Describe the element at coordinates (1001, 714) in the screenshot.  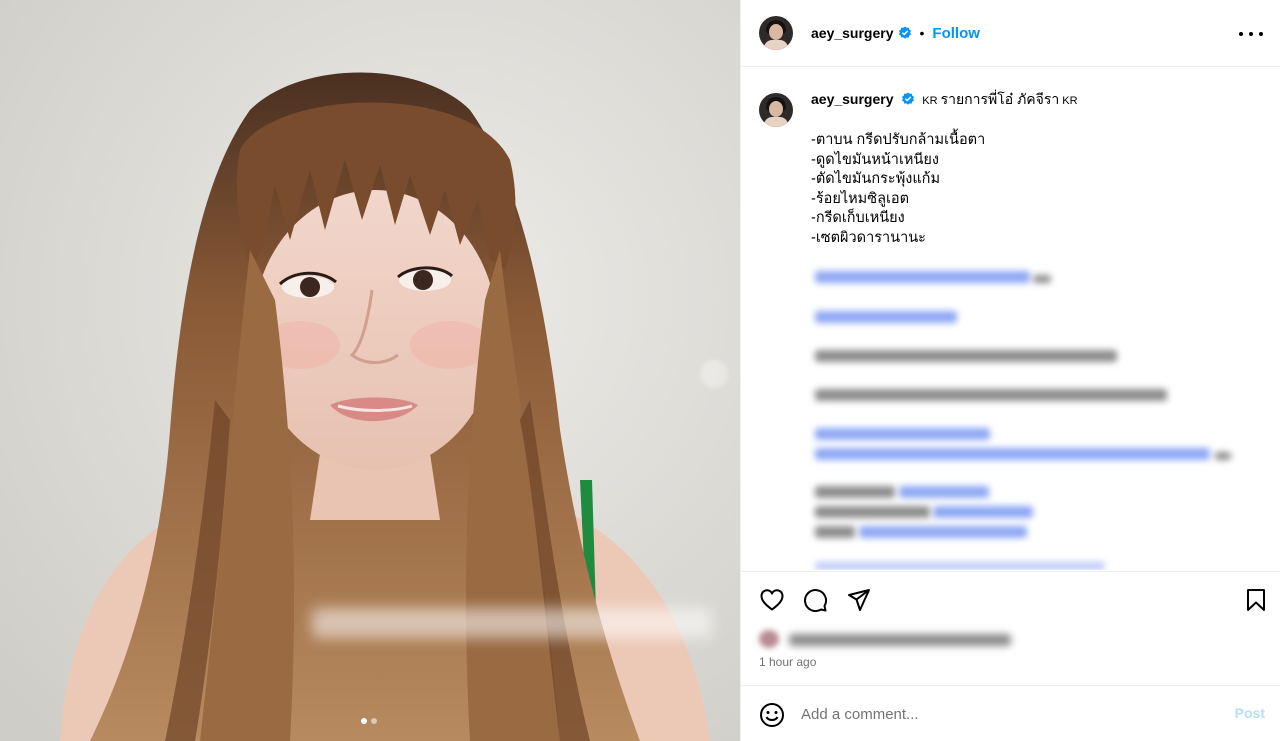
I see `comment-input` at that location.